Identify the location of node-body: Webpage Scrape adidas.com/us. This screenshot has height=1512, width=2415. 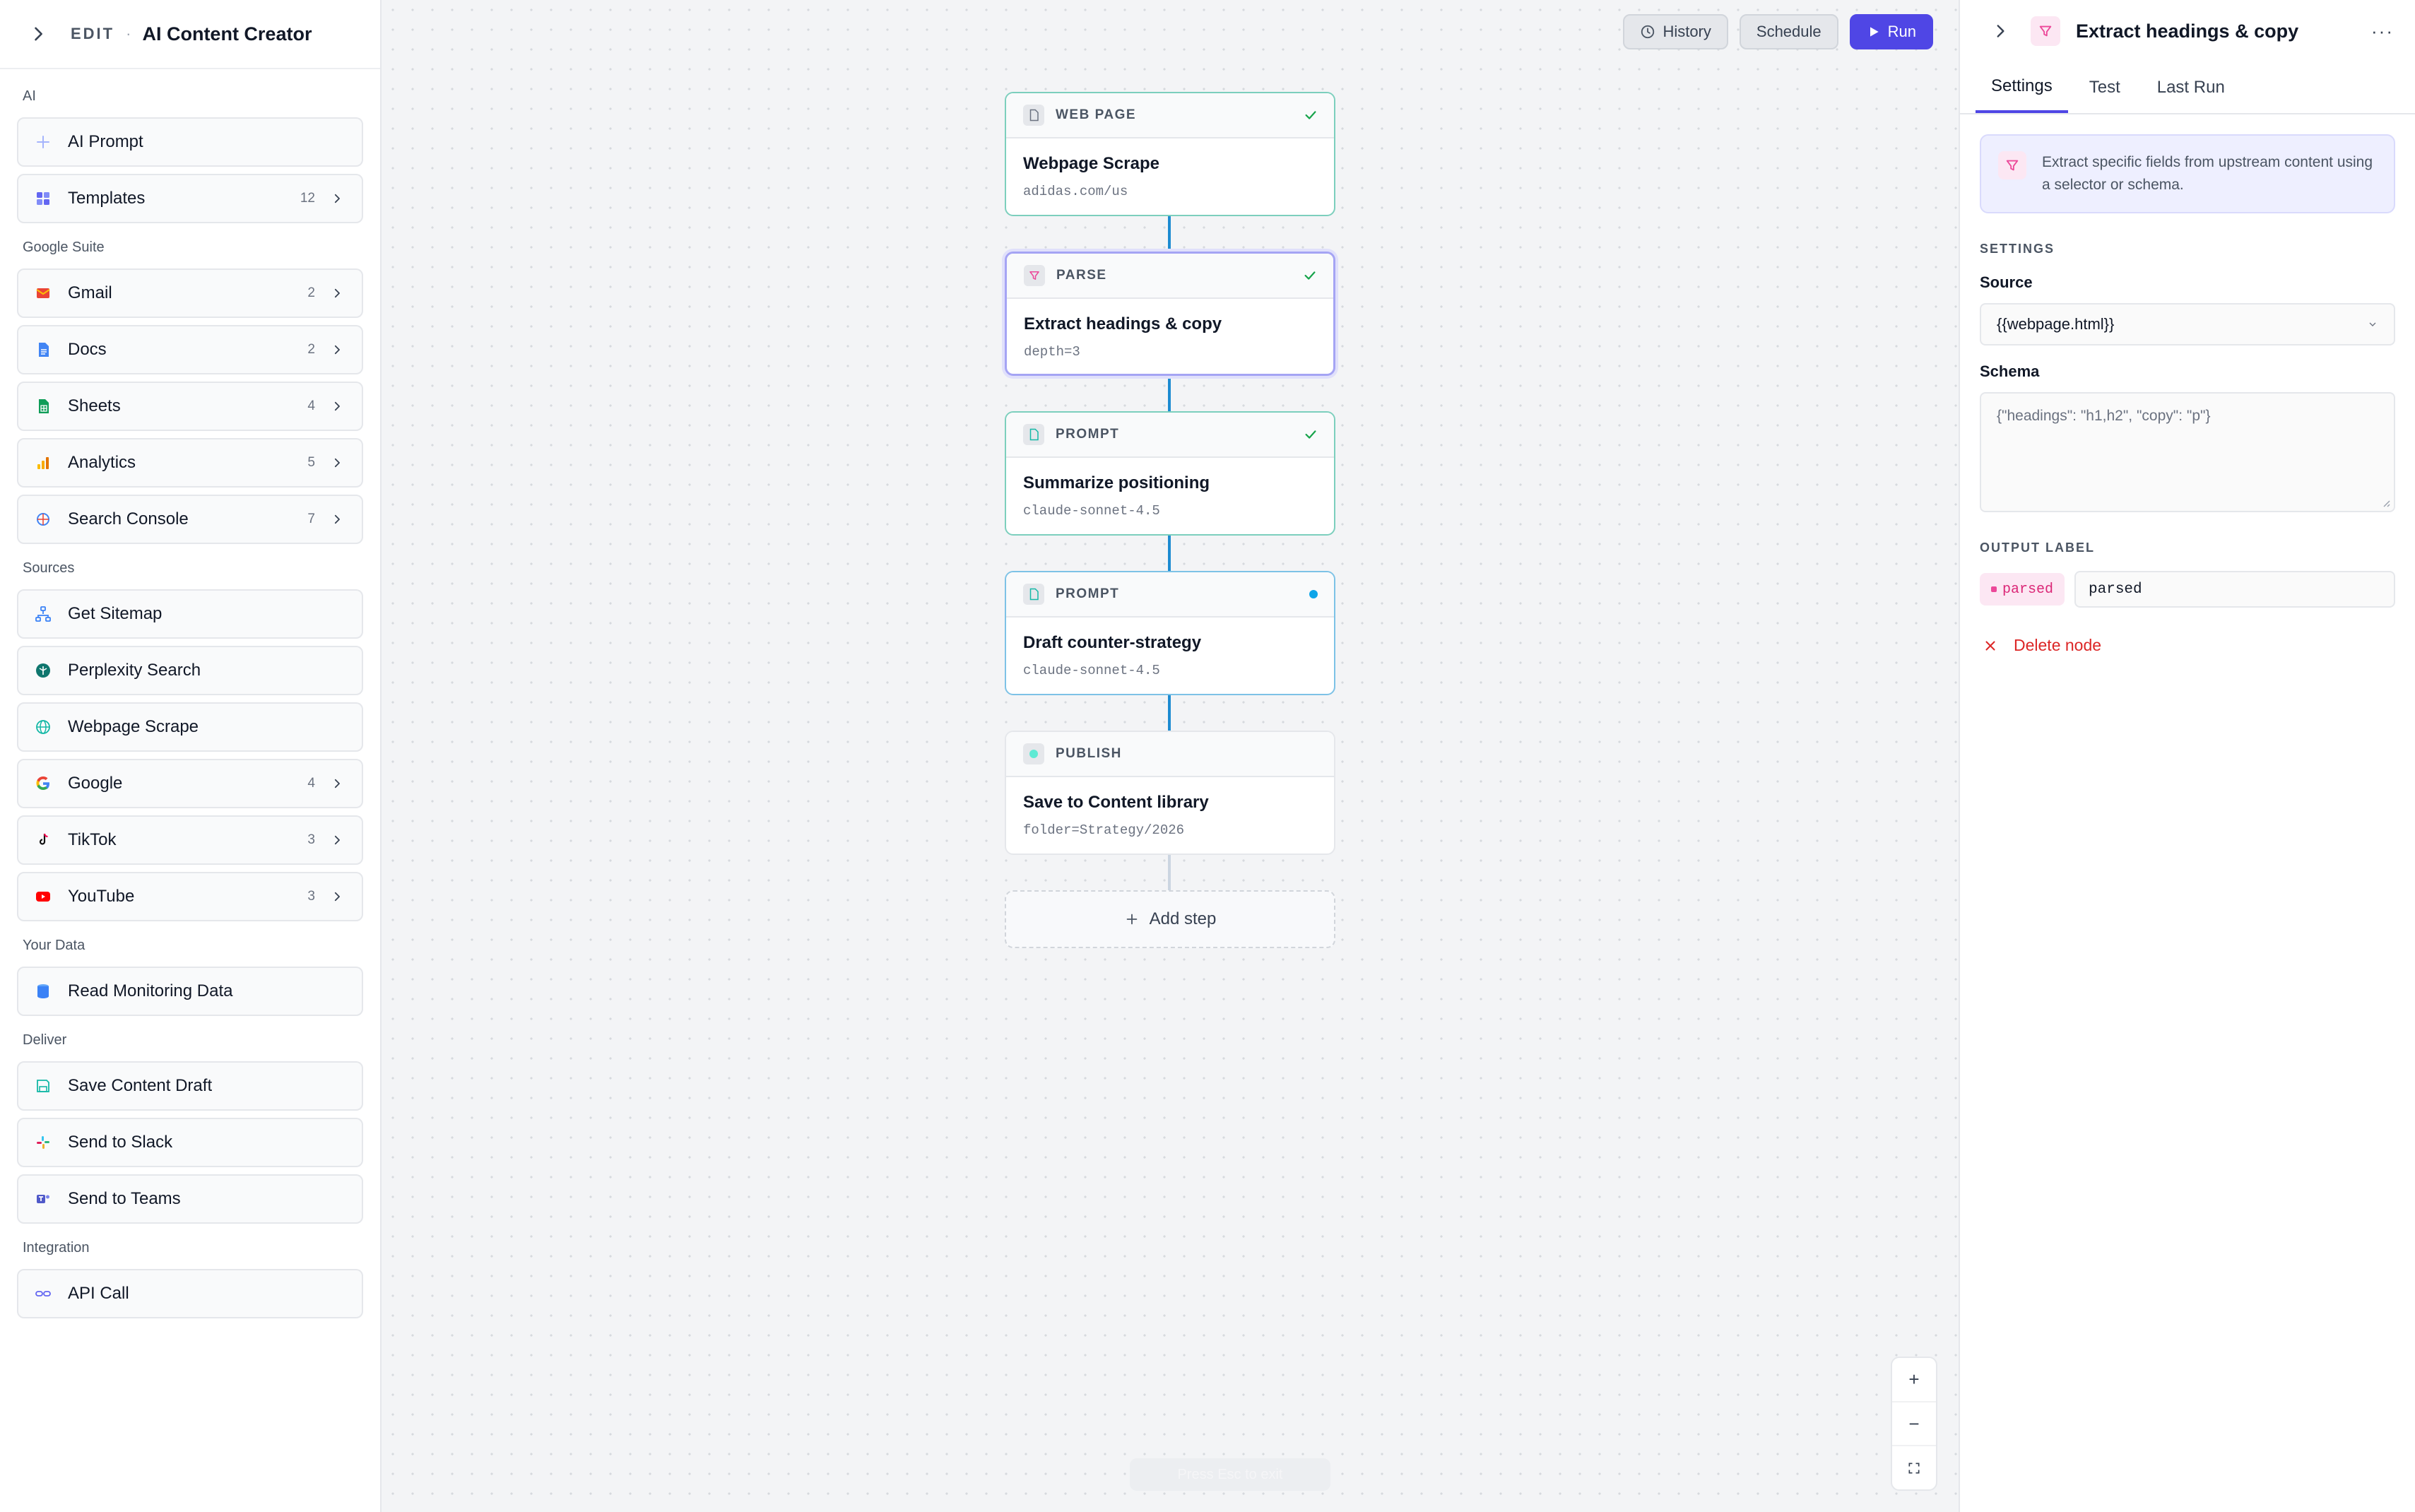
(1170, 176).